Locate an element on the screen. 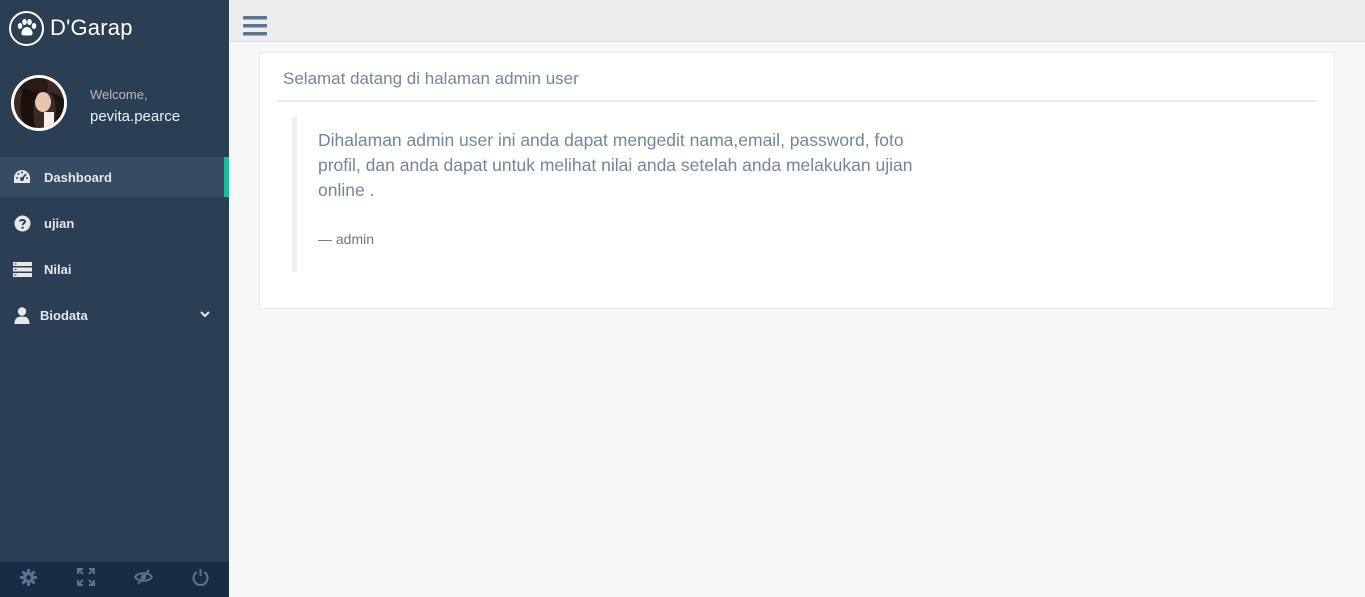  lock-button is located at coordinates (143, 579).